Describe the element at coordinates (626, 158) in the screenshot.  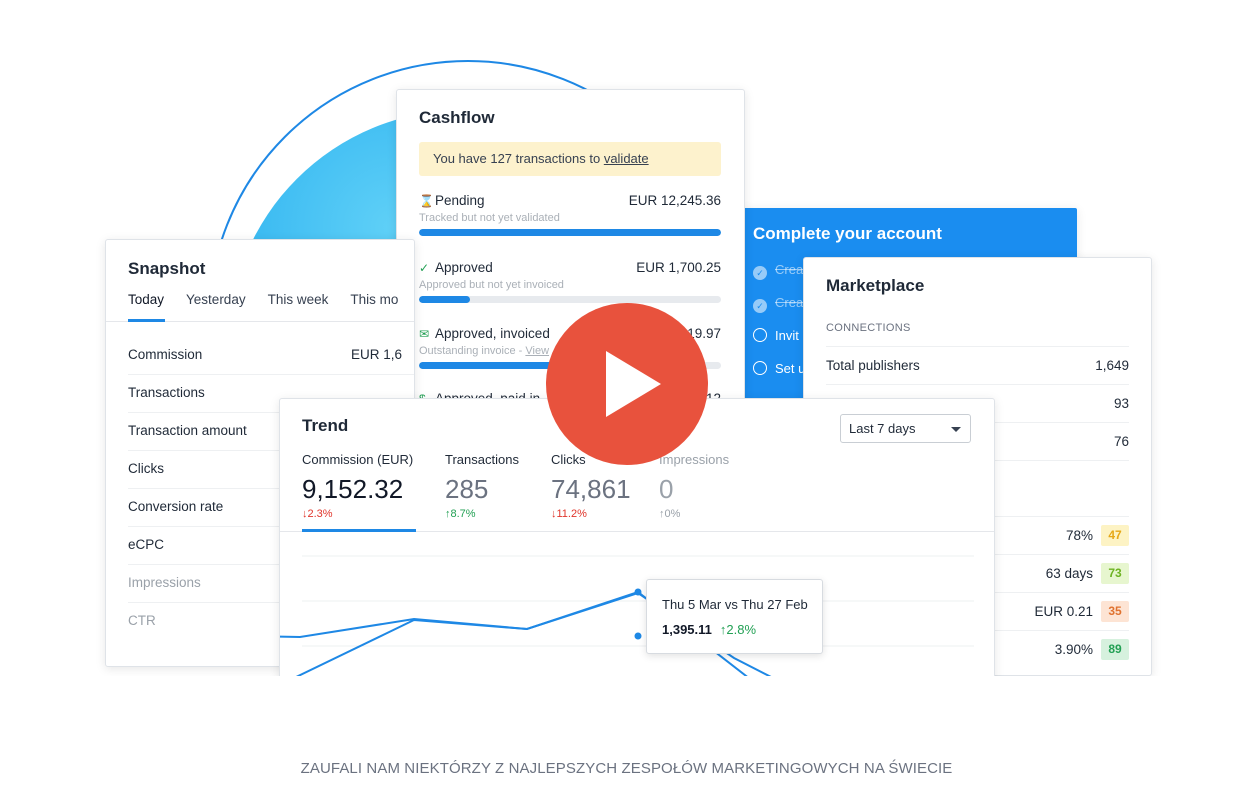
I see `validate-link: validate` at that location.